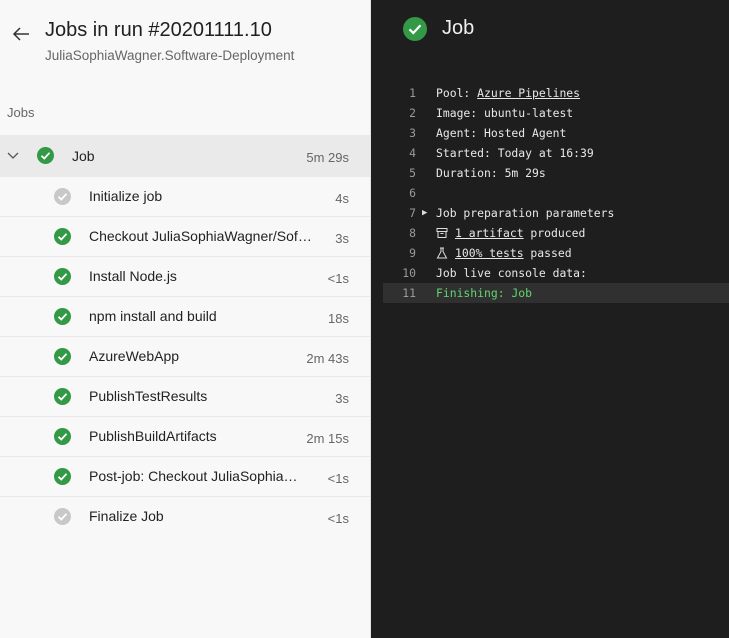  I want to click on log-line: 6, so click(556, 193).